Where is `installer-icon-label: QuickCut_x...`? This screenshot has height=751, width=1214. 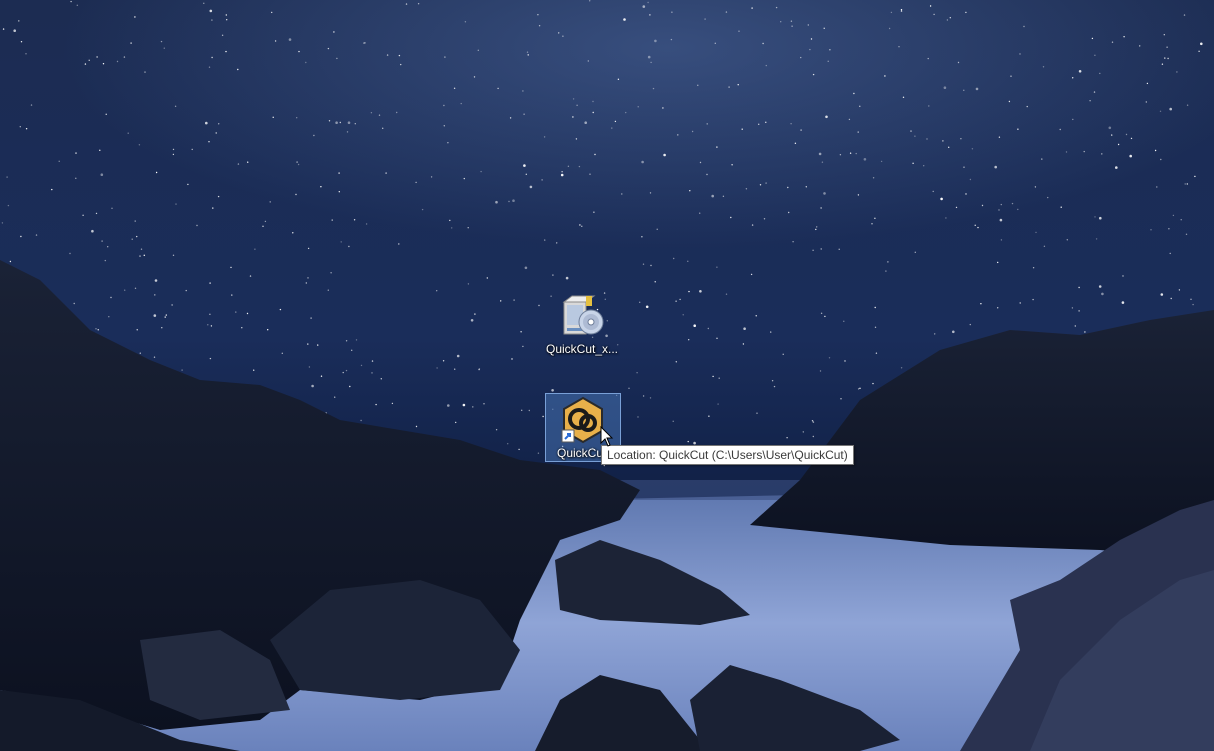
installer-icon-label: QuickCut_x... is located at coordinates (582, 349).